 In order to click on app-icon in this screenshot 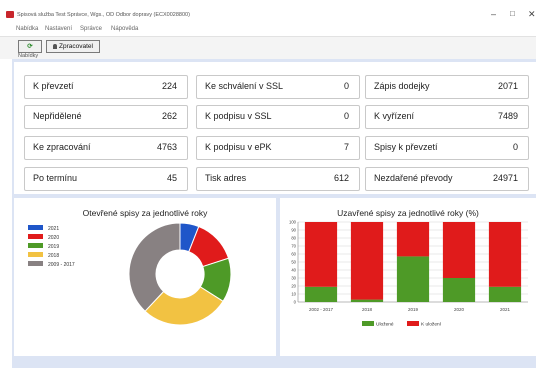, I will do `click(10, 14)`.